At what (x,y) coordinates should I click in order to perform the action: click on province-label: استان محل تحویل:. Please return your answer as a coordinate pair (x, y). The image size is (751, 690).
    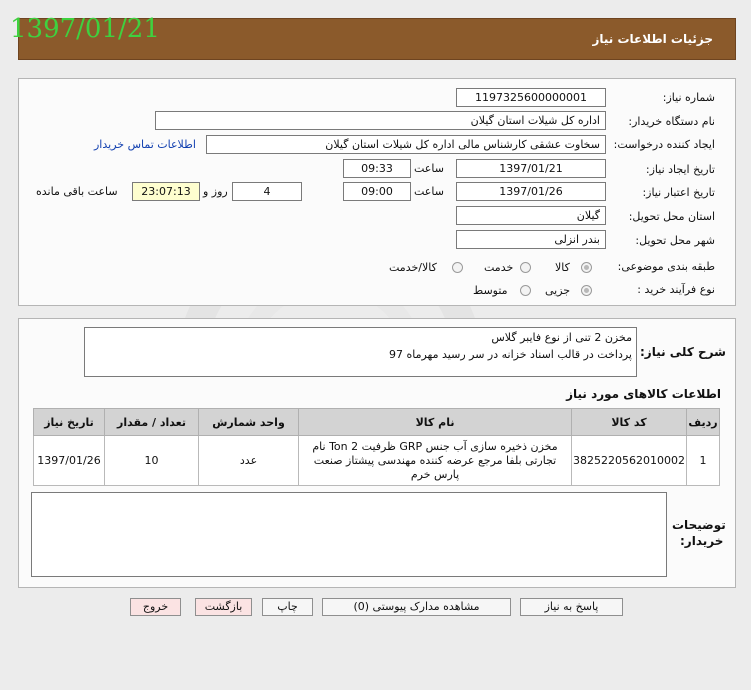
    Looking at the image, I should click on (671, 216).